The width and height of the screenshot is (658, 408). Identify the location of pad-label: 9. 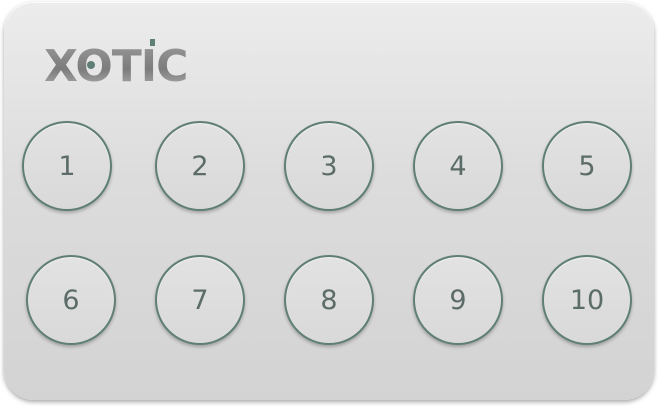
(458, 300).